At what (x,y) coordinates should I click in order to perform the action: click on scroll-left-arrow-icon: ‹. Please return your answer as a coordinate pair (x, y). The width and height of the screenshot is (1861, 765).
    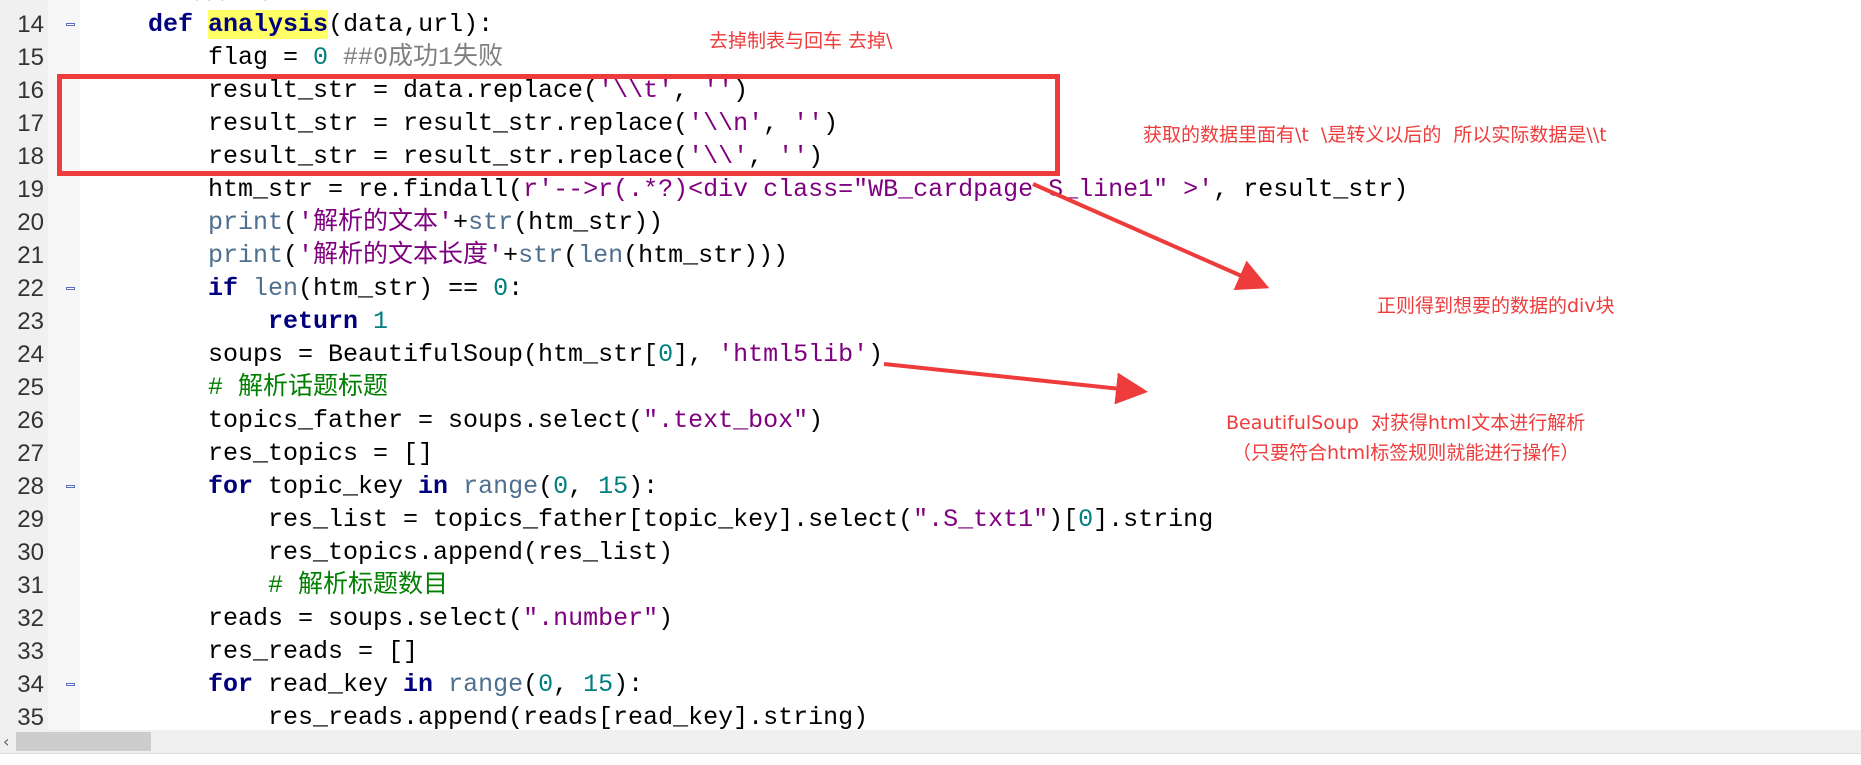
    Looking at the image, I should click on (6, 741).